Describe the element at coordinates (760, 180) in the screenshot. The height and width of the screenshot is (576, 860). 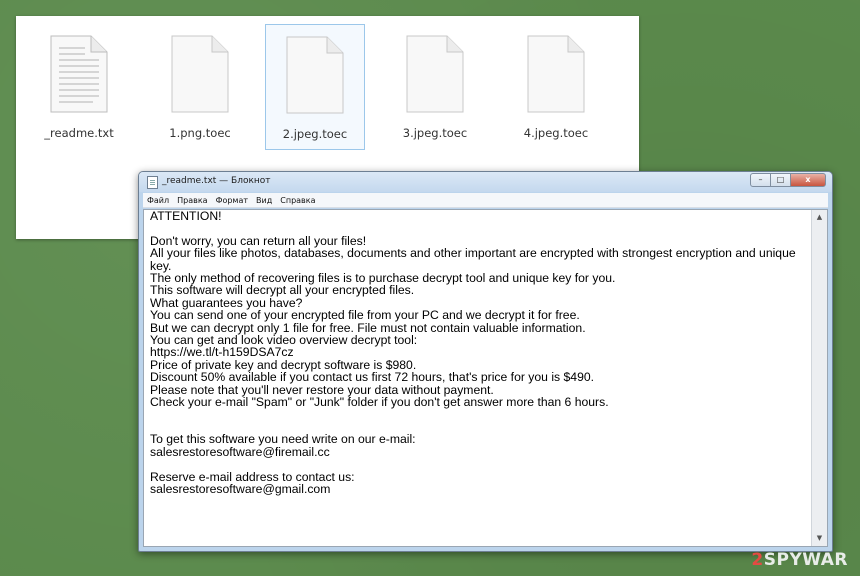
I see `minimize-button: –` at that location.